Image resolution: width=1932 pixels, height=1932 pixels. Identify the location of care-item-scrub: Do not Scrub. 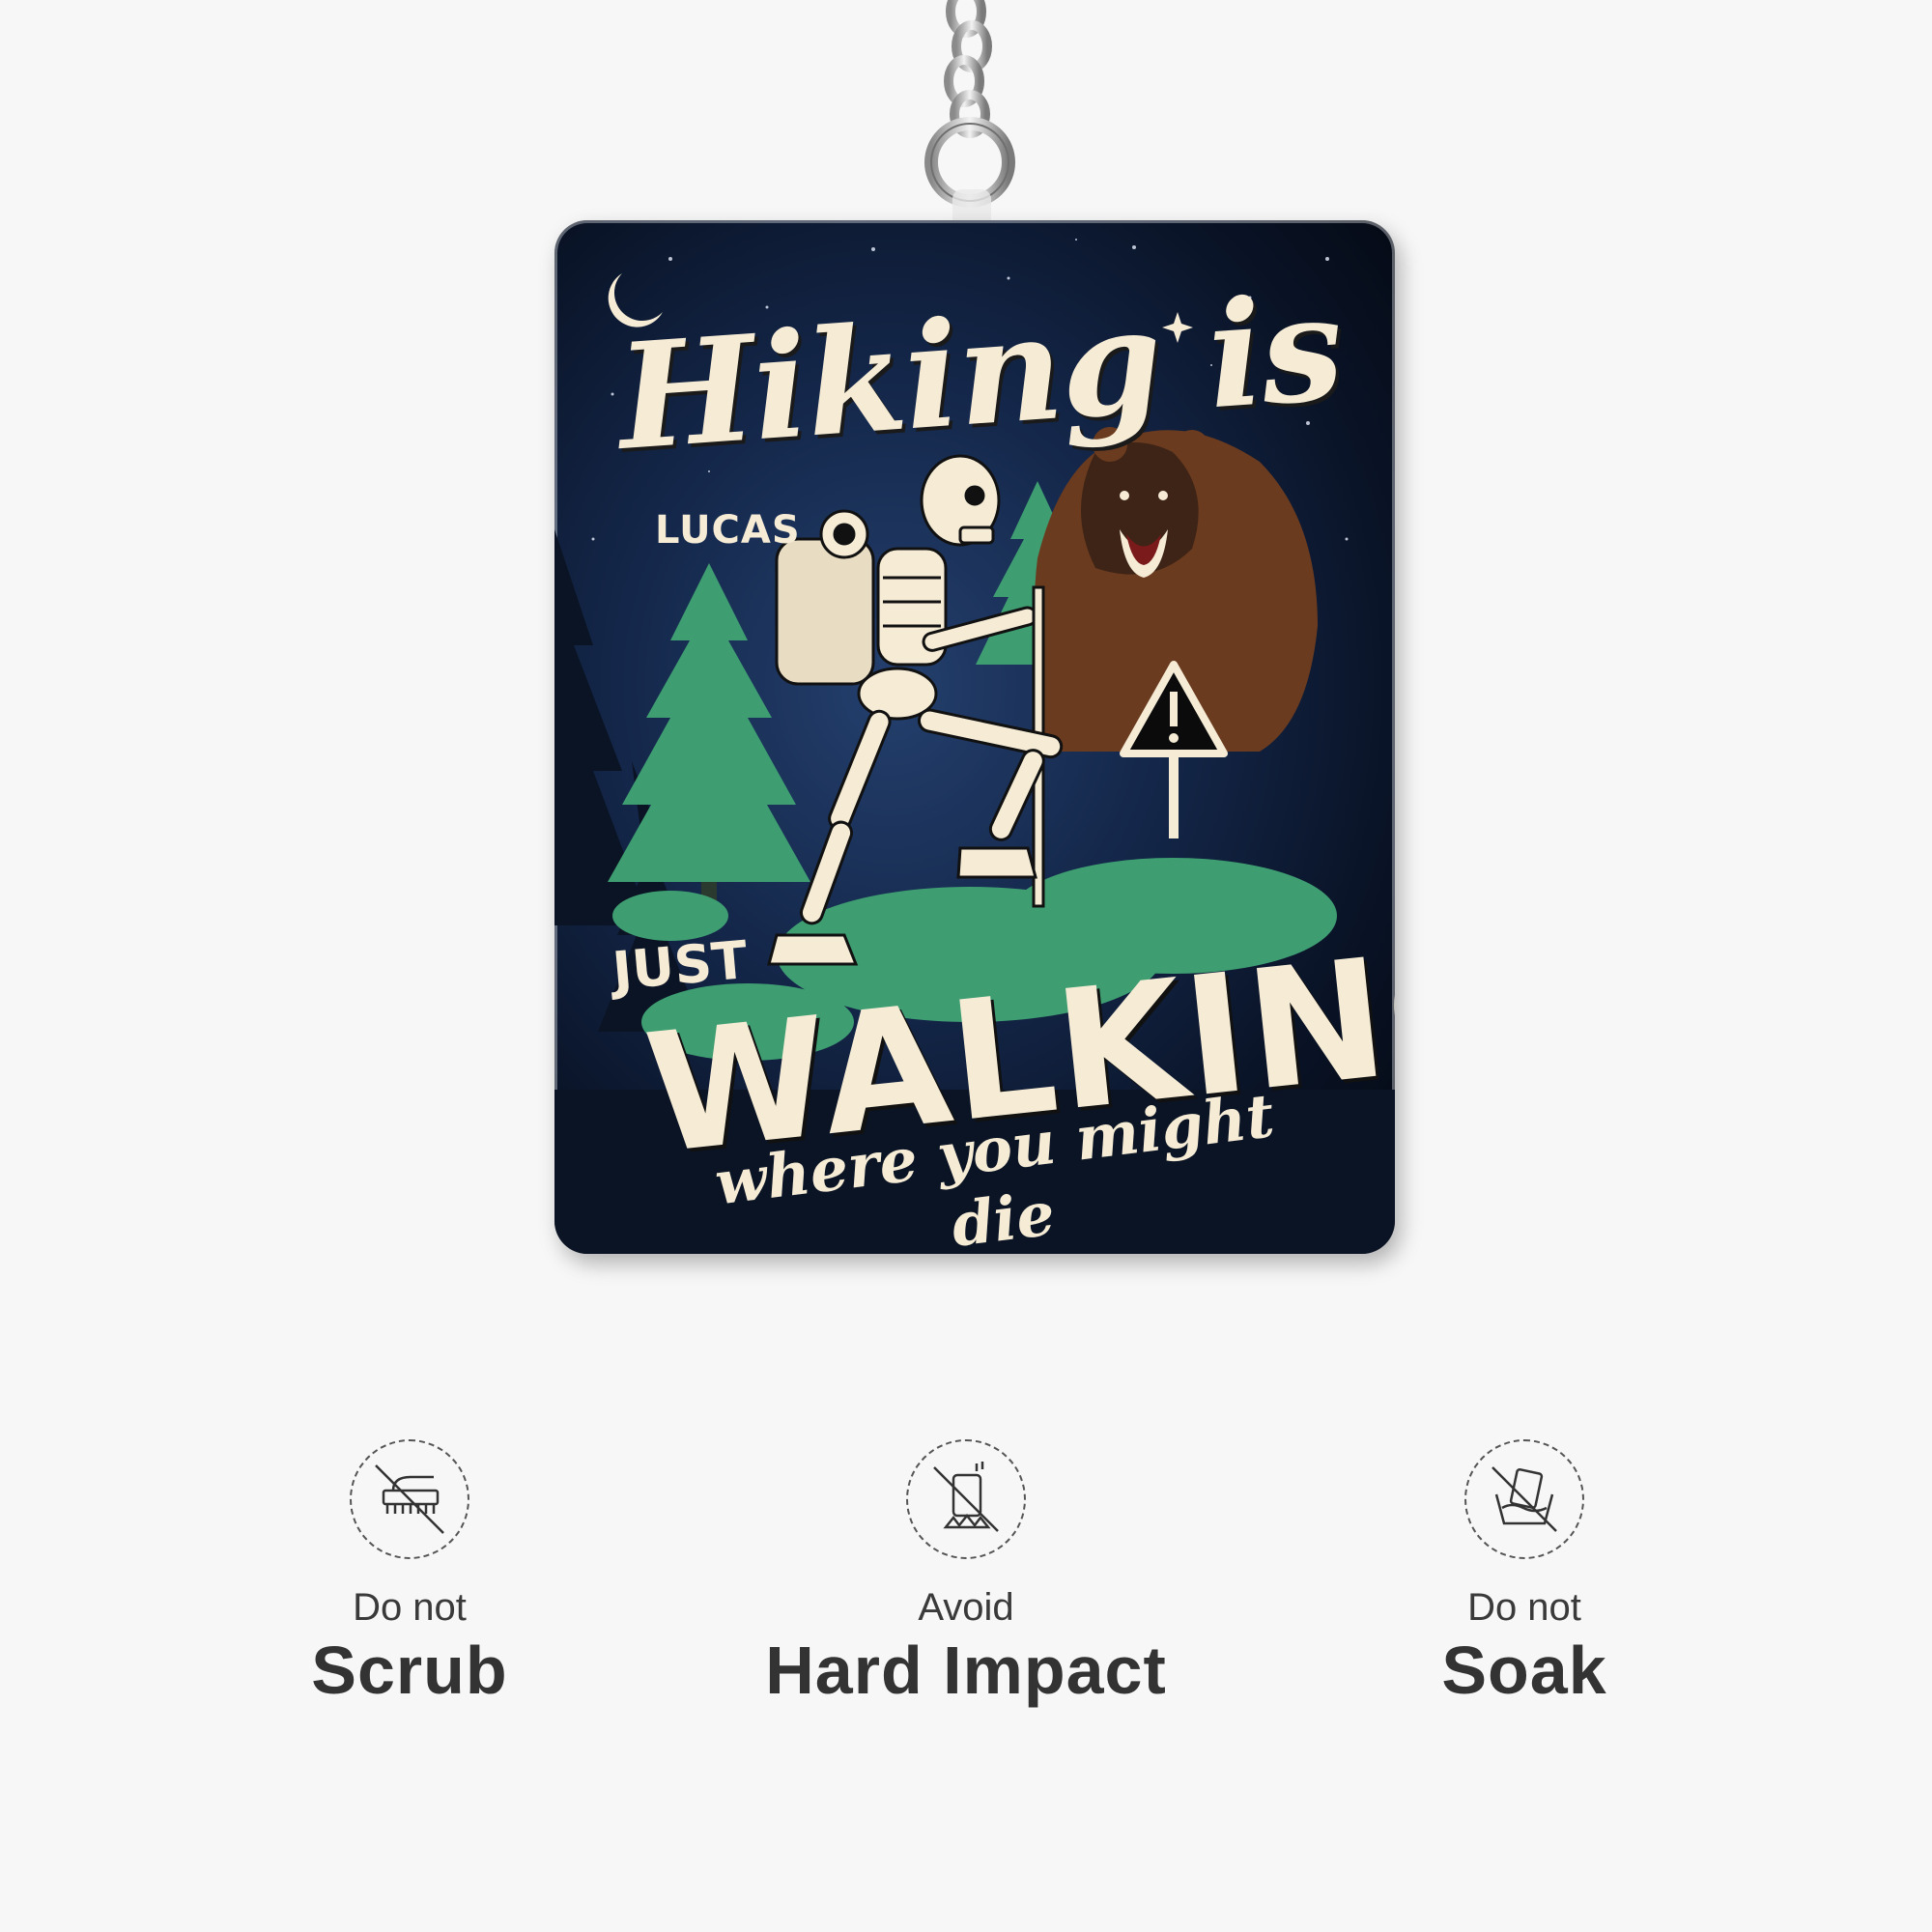
(409, 1574).